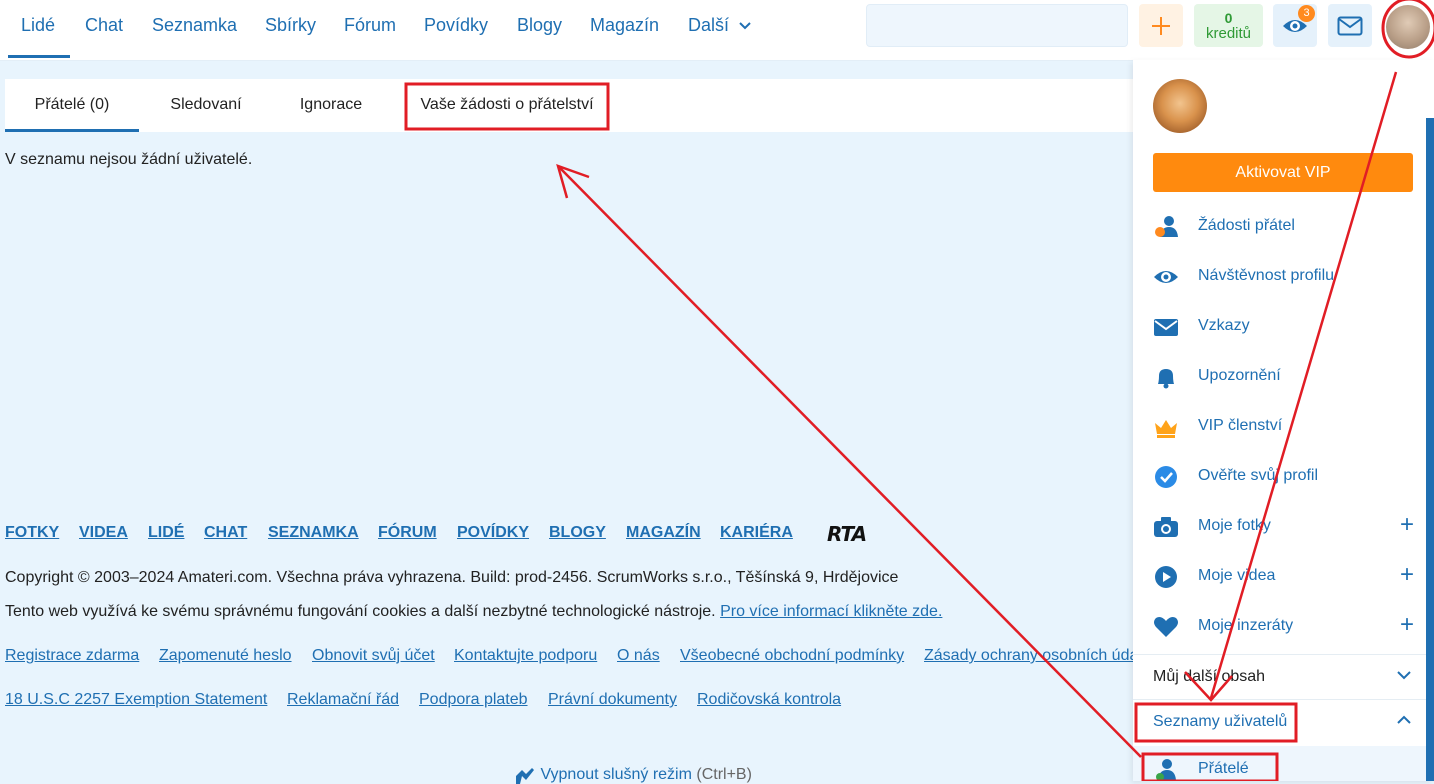  What do you see at coordinates (72, 105) in the screenshot?
I see `tab-friends: Přátelé (0)` at bounding box center [72, 105].